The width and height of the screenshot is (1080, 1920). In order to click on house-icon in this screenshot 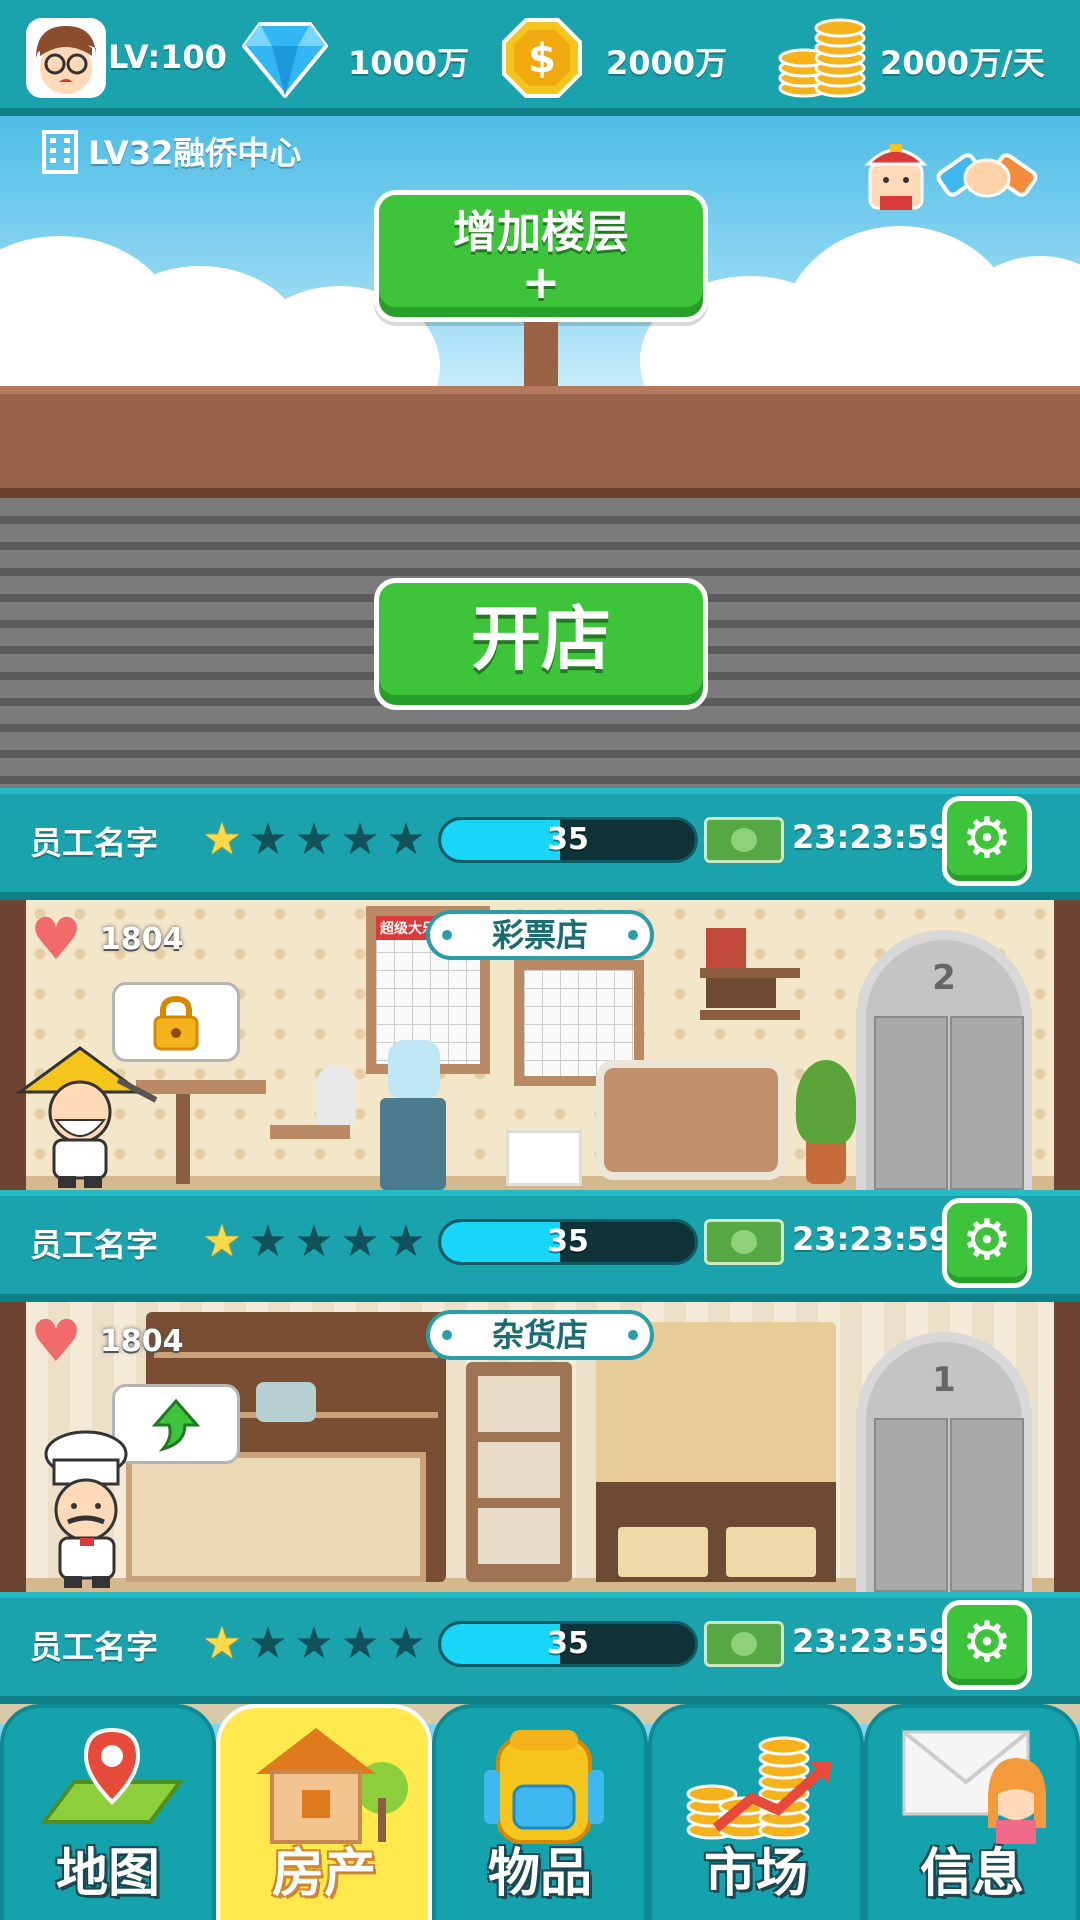, I will do `click(332, 1786)`.